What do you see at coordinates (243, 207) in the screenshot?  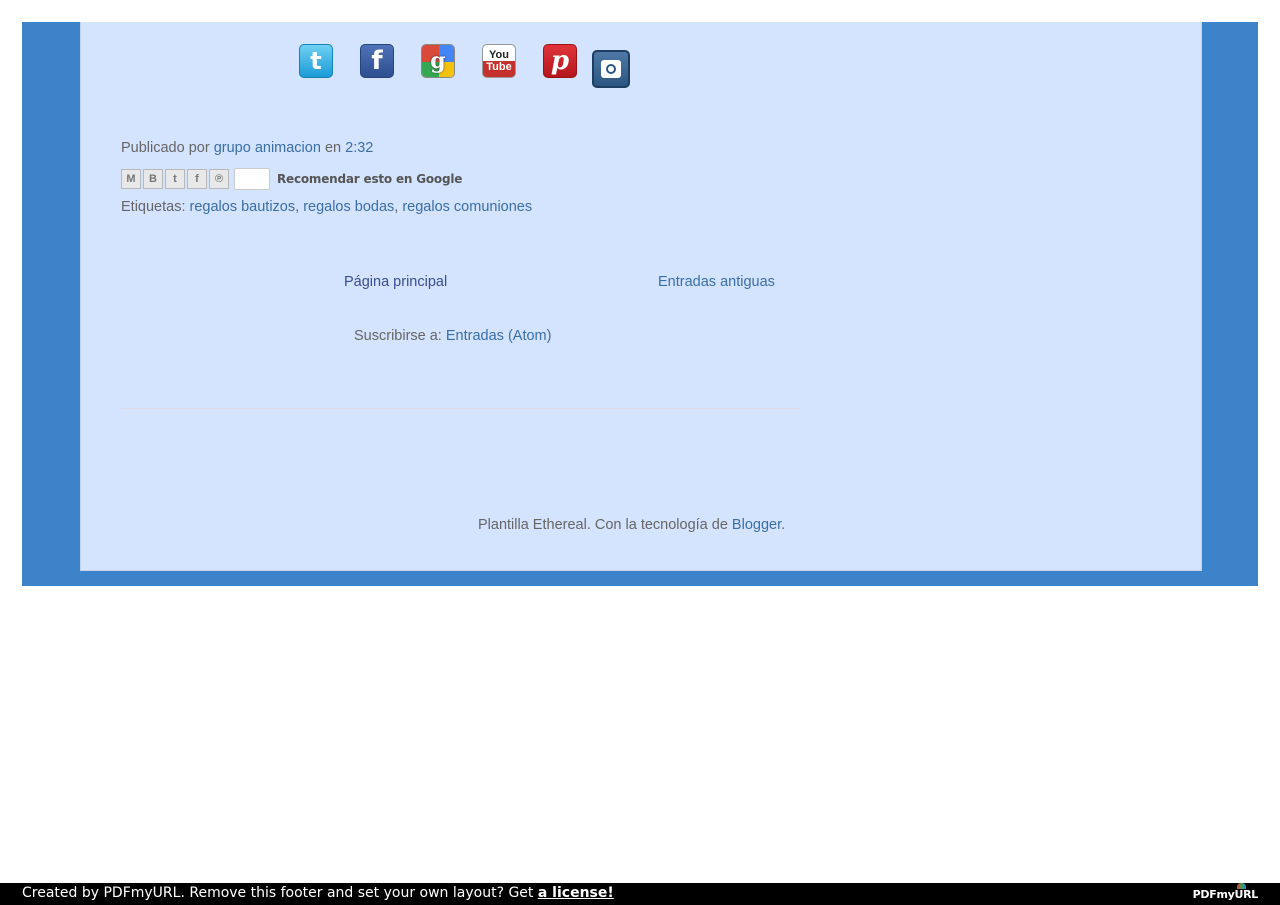 I see `label-link-bautizos: regalos bautizos` at bounding box center [243, 207].